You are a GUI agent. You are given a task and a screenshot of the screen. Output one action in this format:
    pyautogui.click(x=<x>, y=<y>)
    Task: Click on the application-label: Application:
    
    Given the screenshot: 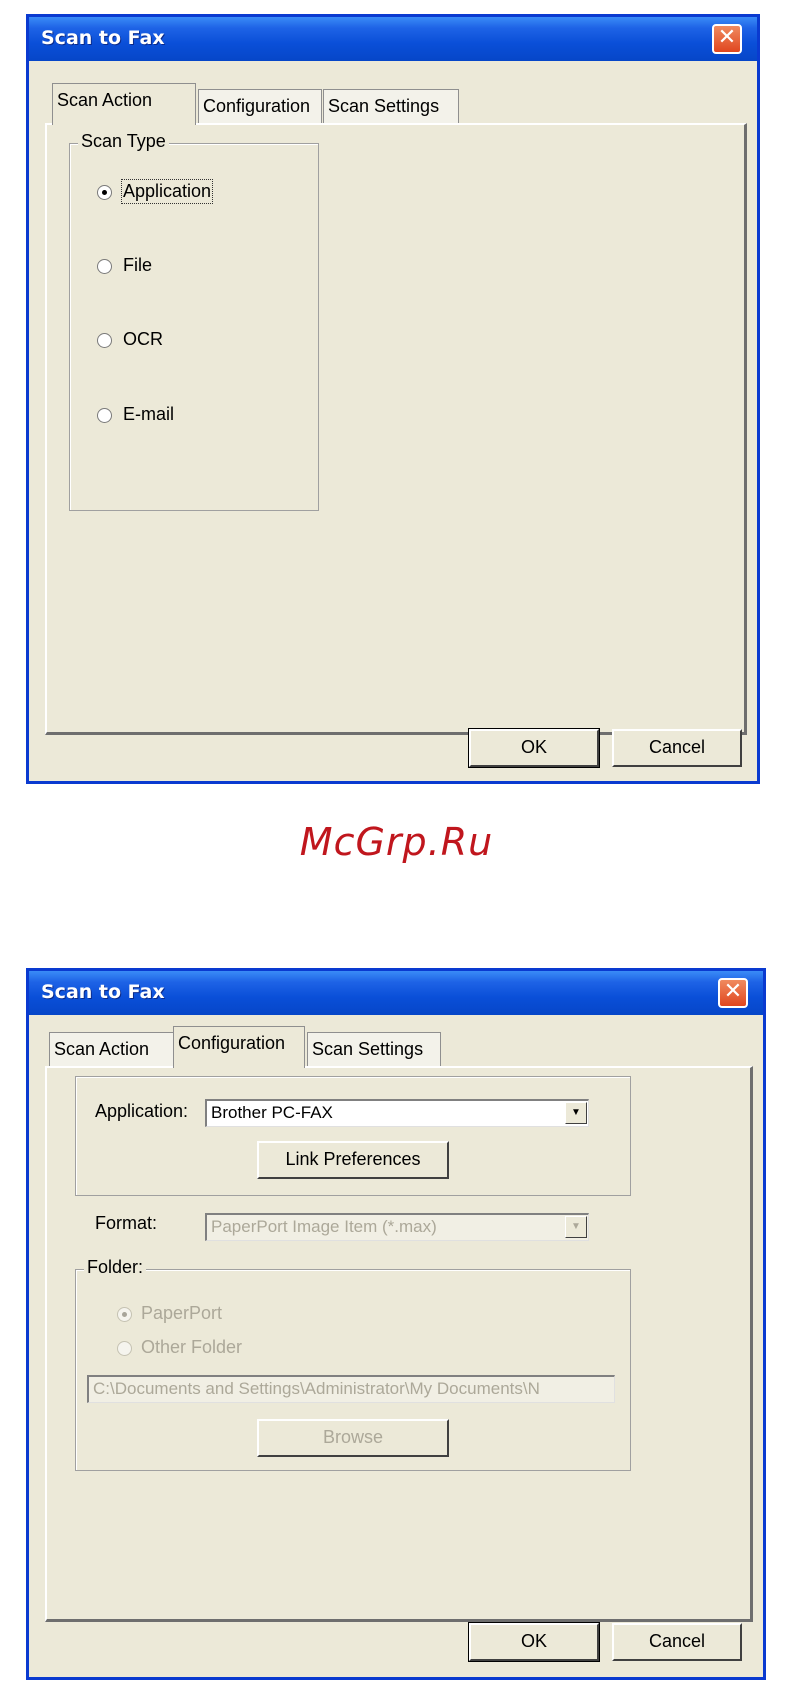 What is the action you would take?
    pyautogui.click(x=142, y=1111)
    